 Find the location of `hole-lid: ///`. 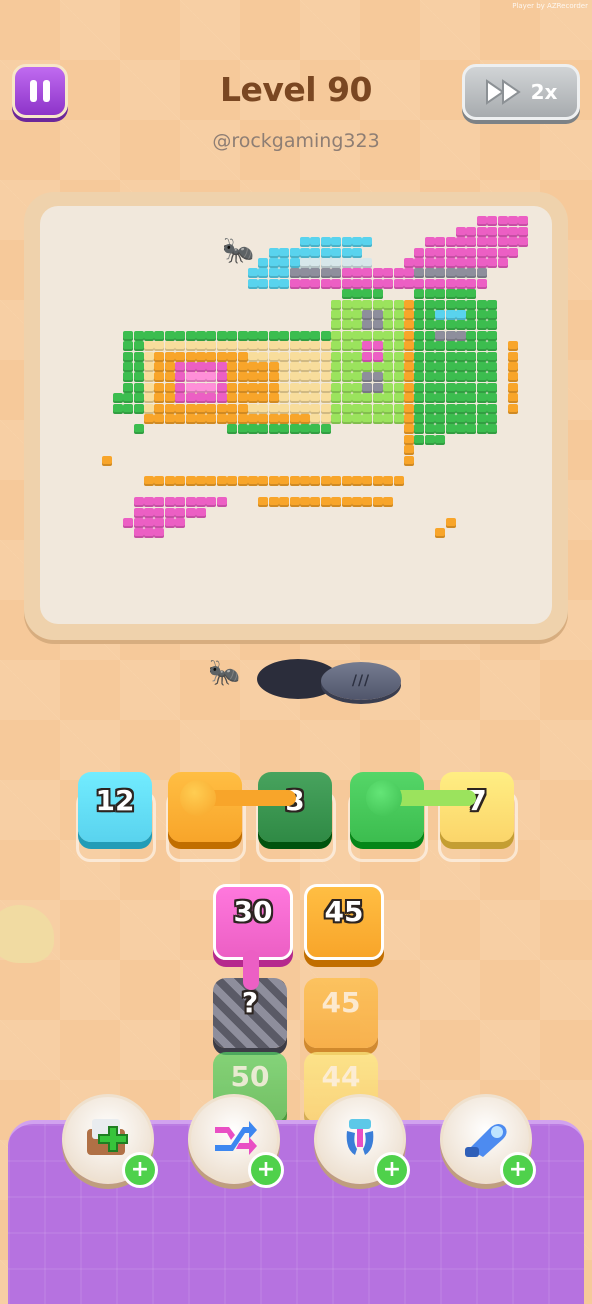

hole-lid: /// is located at coordinates (361, 681).